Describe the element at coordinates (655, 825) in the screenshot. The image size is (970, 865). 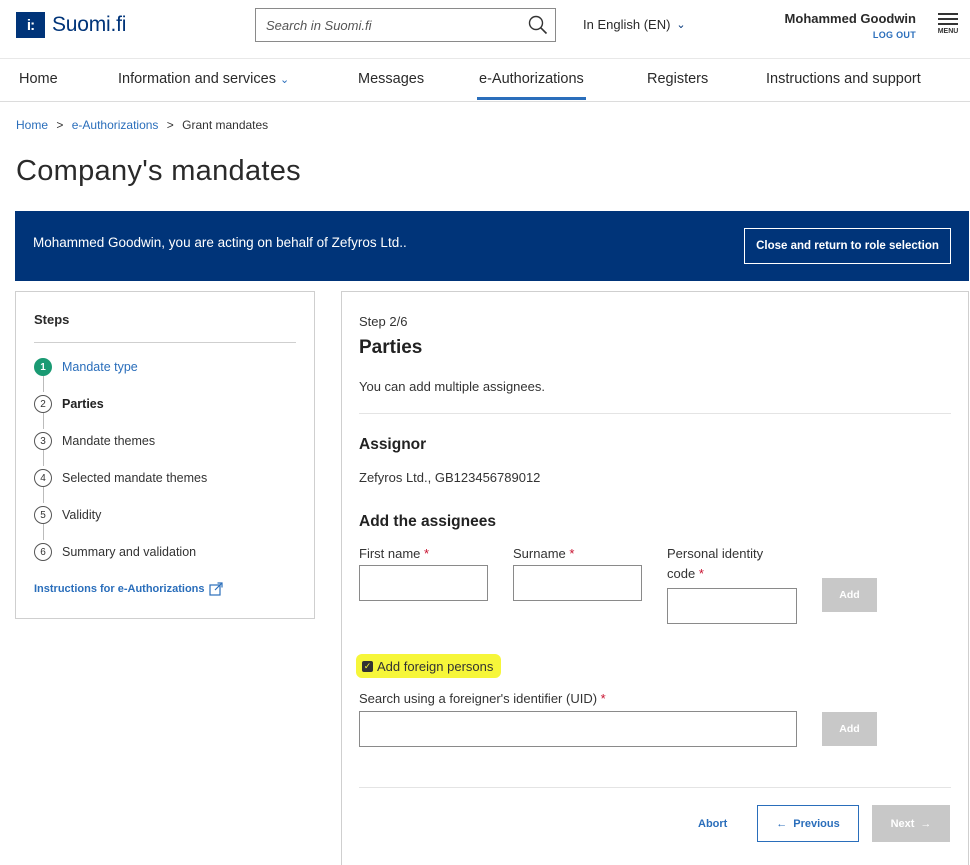
I see `form-actions: Abort ← Previous Next →` at that location.